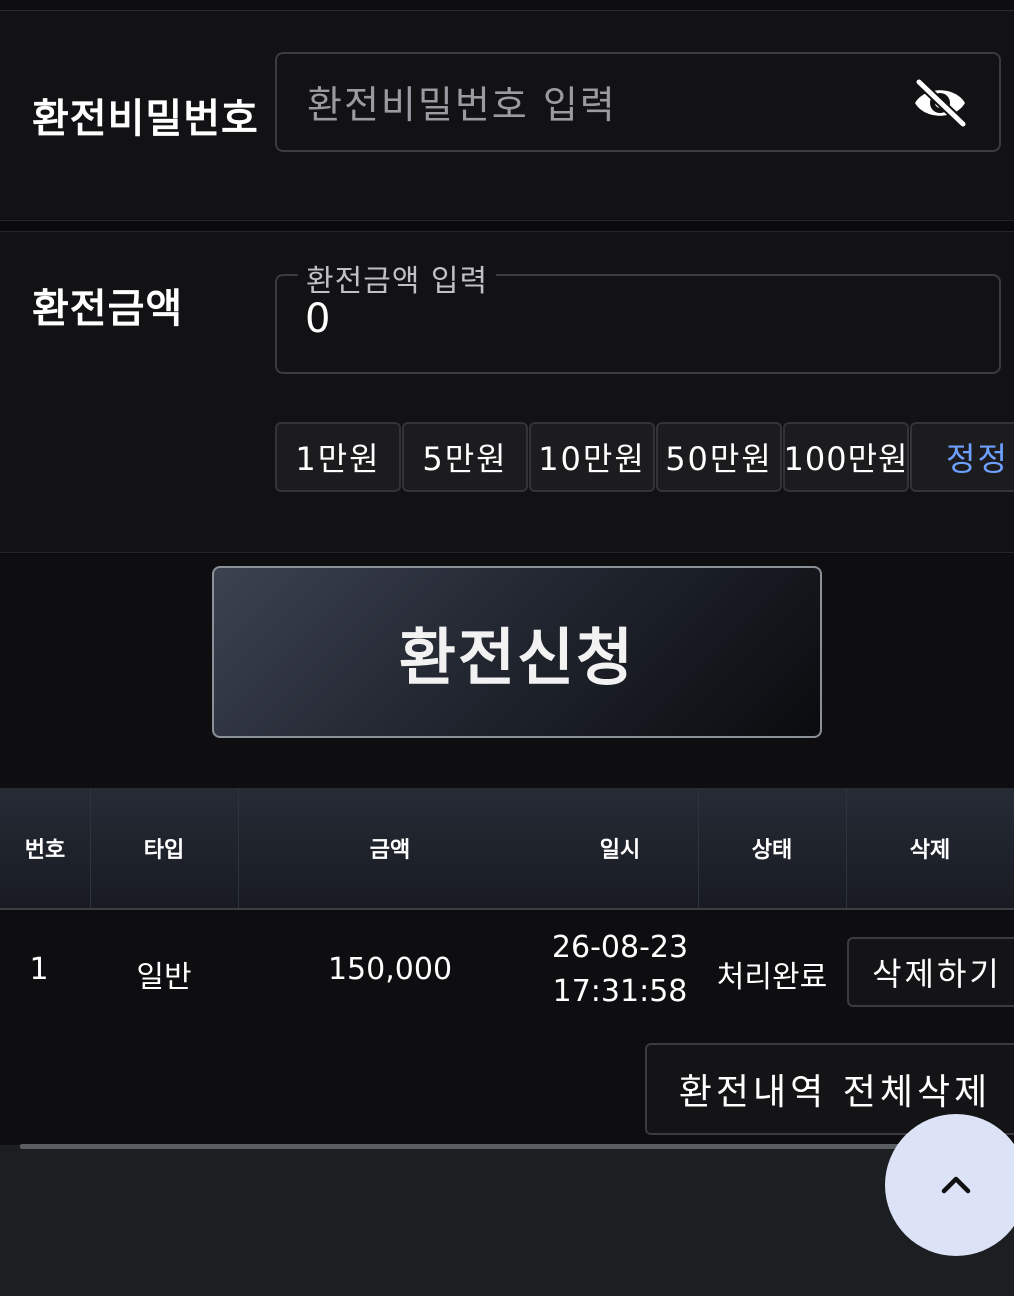 The image size is (1014, 1296). Describe the element at coordinates (940, 103) in the screenshot. I see `eye-off-icon` at that location.